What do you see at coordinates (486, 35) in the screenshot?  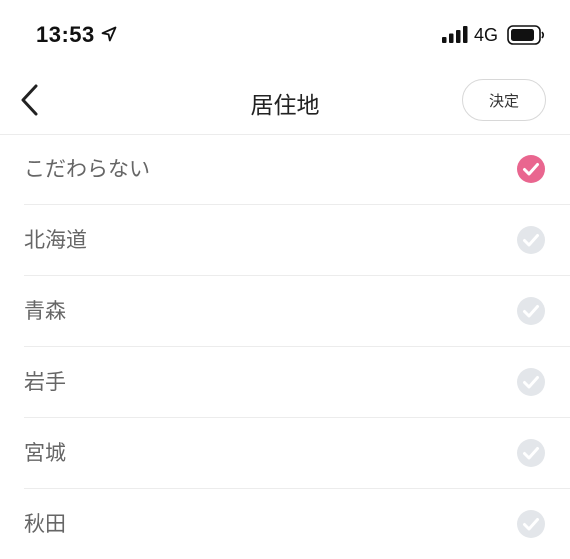 I see `network-type-label: 4G` at bounding box center [486, 35].